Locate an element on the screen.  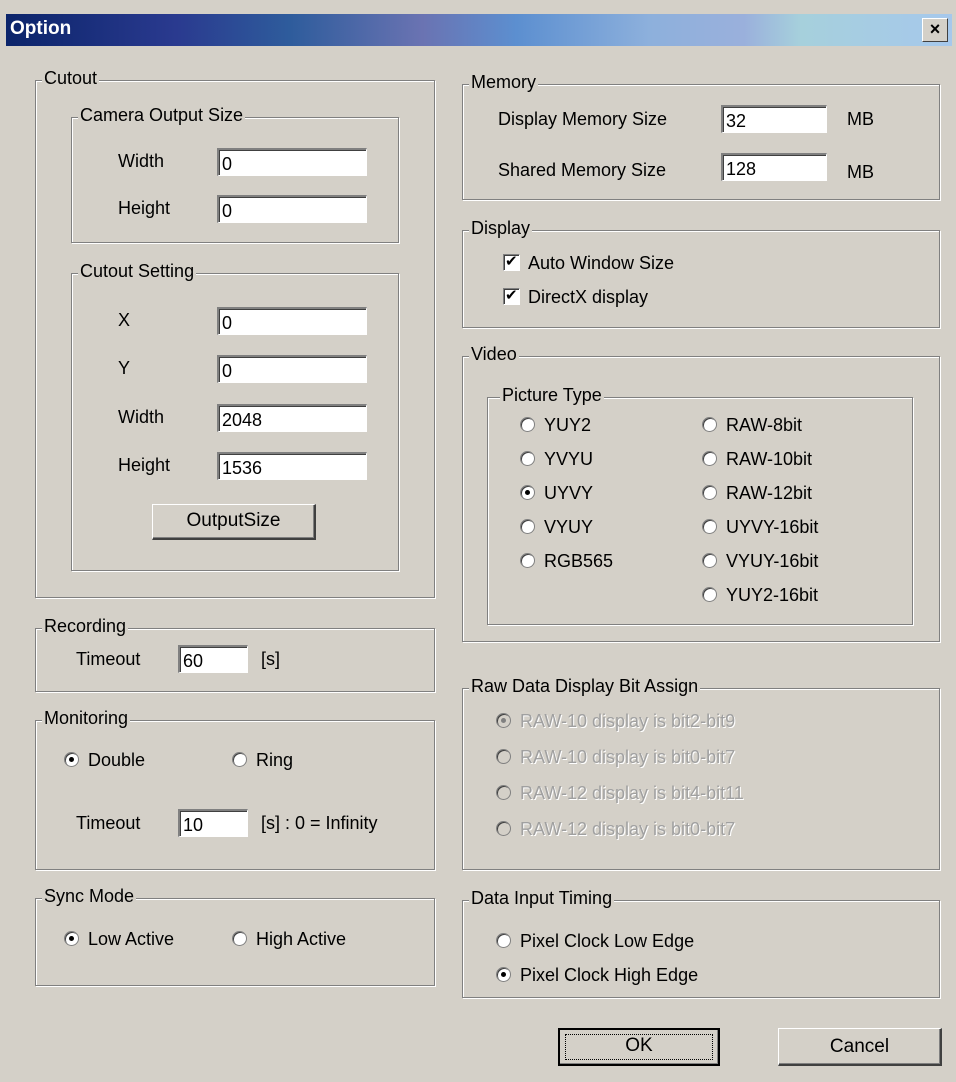
ok-button: OK is located at coordinates (639, 1047).